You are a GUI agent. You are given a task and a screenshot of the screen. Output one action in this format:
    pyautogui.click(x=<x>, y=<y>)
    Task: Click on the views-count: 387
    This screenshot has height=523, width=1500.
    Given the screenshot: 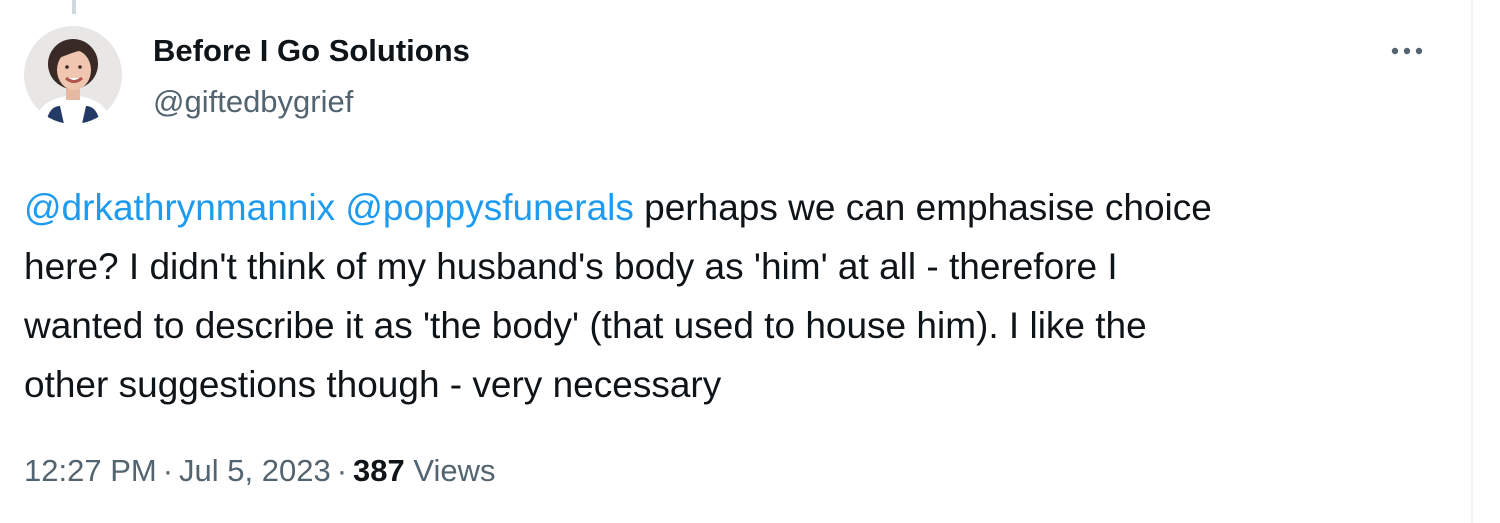 What is the action you would take?
    pyautogui.click(x=379, y=470)
    